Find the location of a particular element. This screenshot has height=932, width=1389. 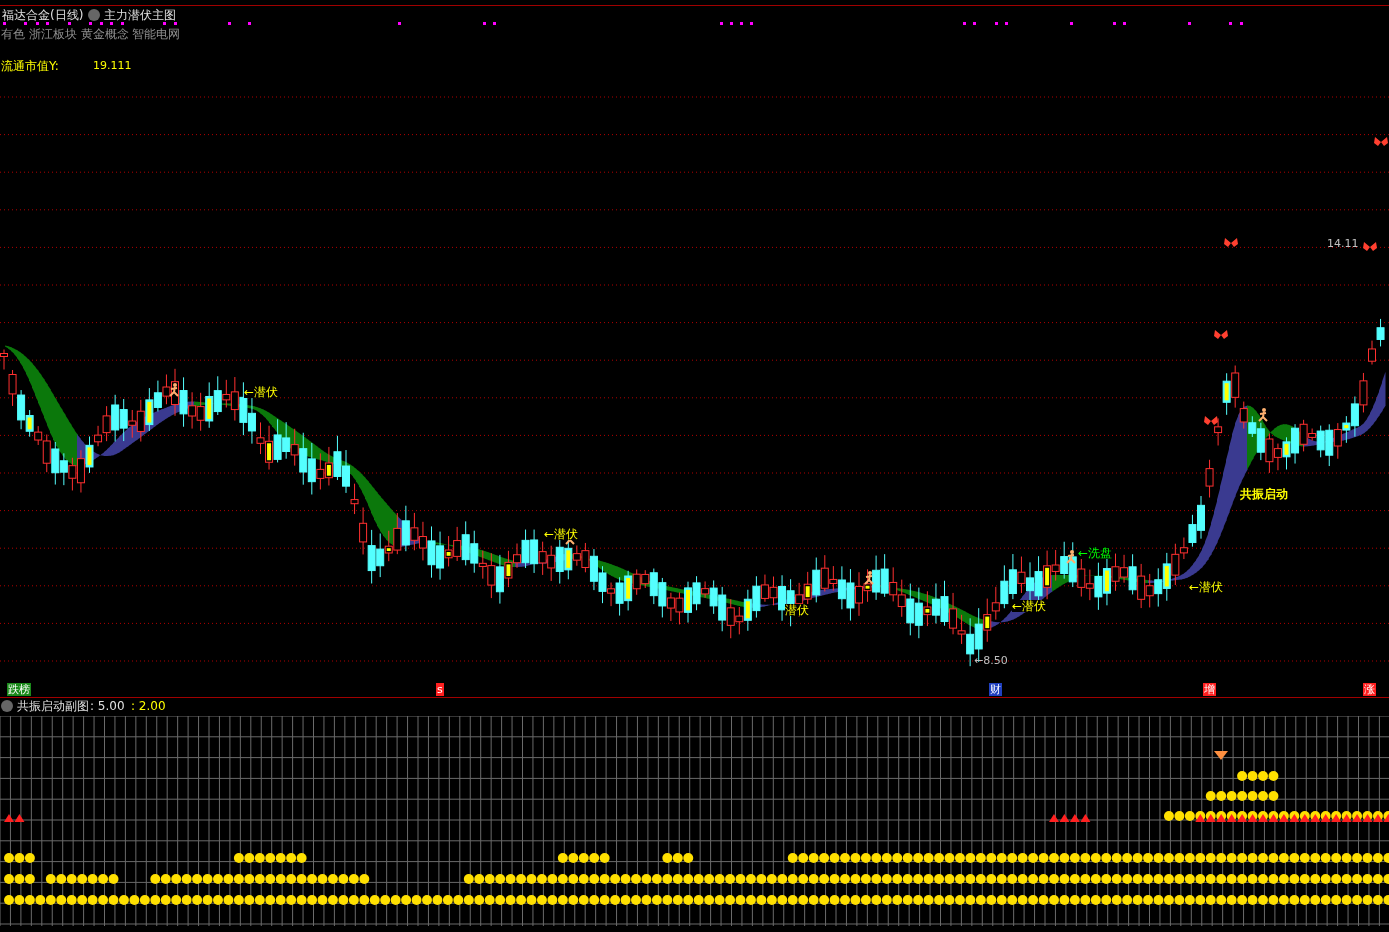

signal-label: 共振启动 is located at coordinates (1264, 494).